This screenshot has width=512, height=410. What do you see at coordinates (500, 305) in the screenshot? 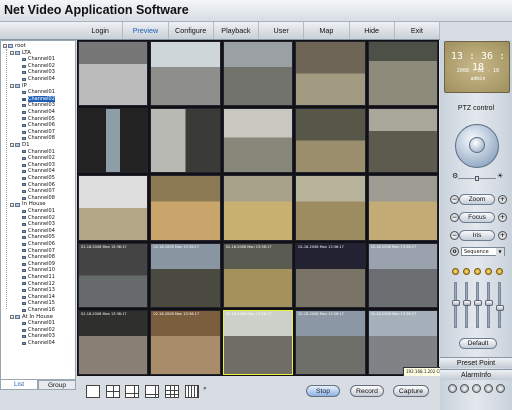
I see `volume-slider` at bounding box center [500, 305].